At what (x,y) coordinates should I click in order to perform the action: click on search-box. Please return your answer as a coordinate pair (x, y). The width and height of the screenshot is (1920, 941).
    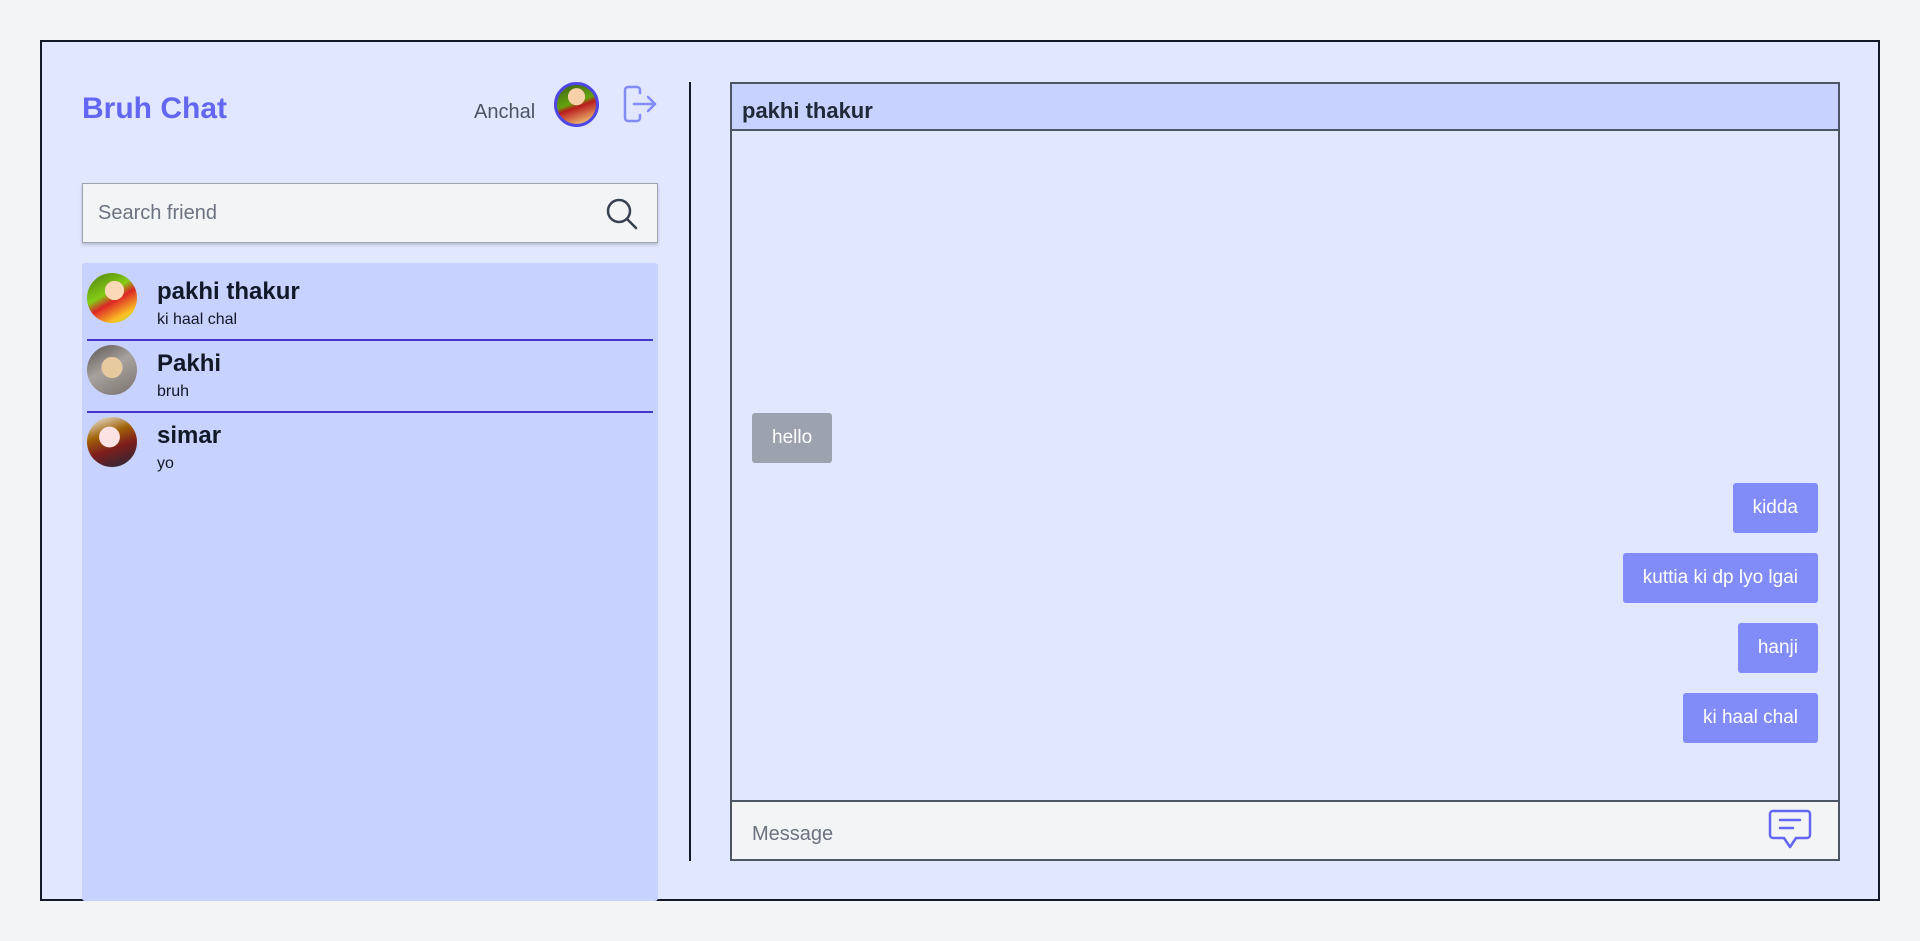
    Looking at the image, I should click on (370, 213).